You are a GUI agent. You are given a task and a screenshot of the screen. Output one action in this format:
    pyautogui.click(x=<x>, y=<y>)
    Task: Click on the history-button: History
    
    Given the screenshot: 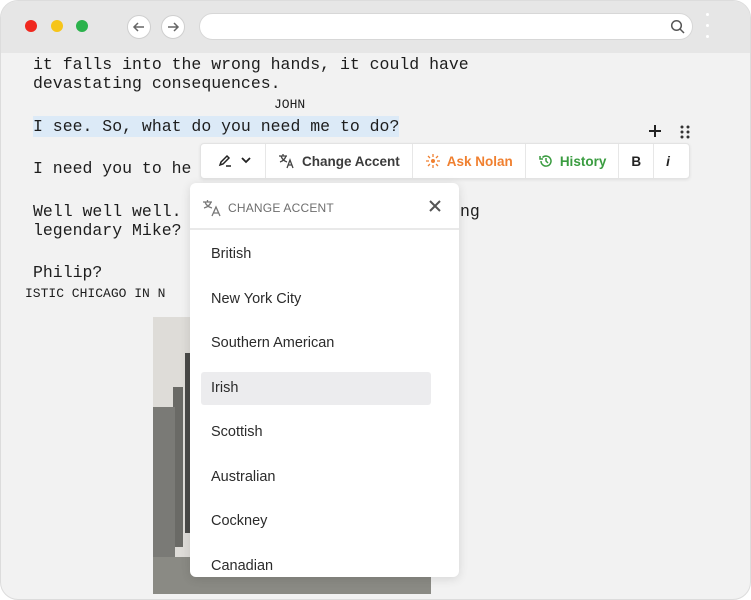 What is the action you would take?
    pyautogui.click(x=573, y=161)
    